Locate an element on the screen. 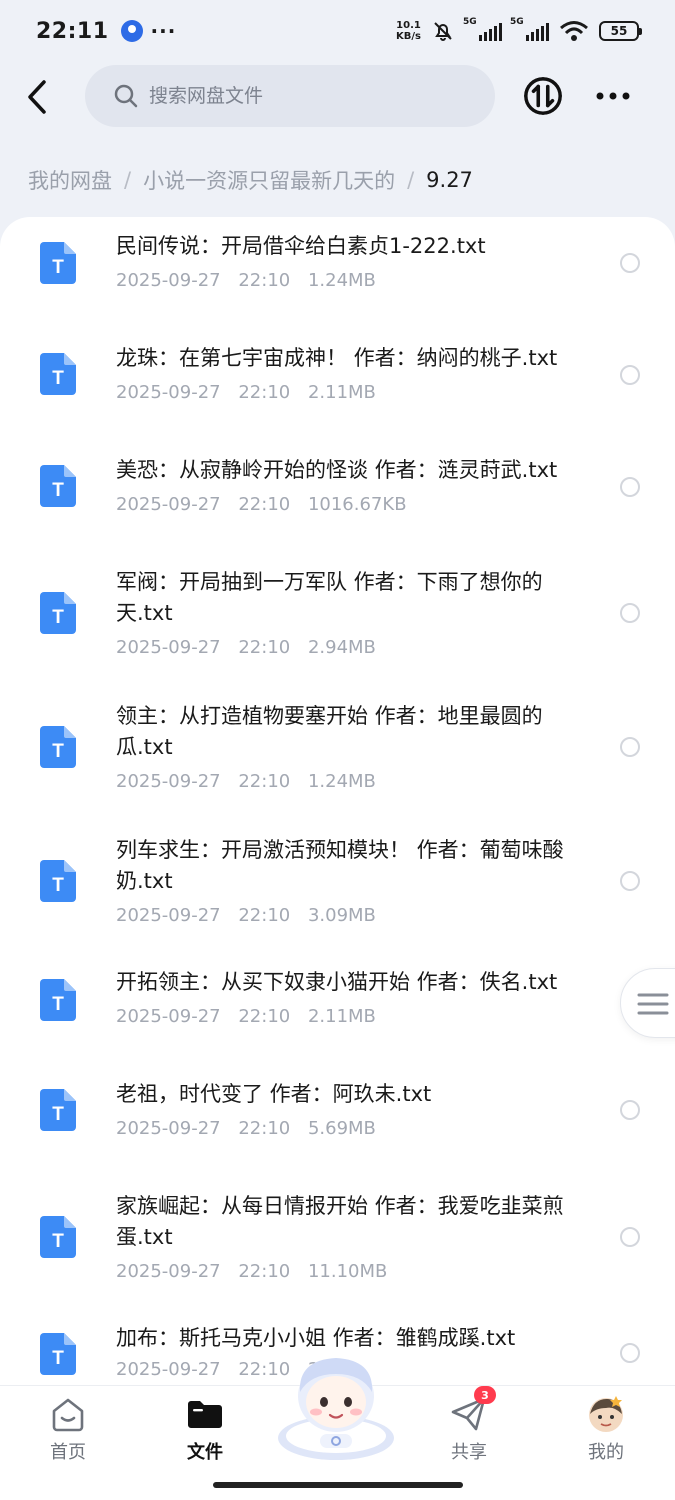 The width and height of the screenshot is (675, 1500). file-name: 美恐：从寂静岭开始的怪谈 作者：涟灵莳武.txt is located at coordinates (337, 470).